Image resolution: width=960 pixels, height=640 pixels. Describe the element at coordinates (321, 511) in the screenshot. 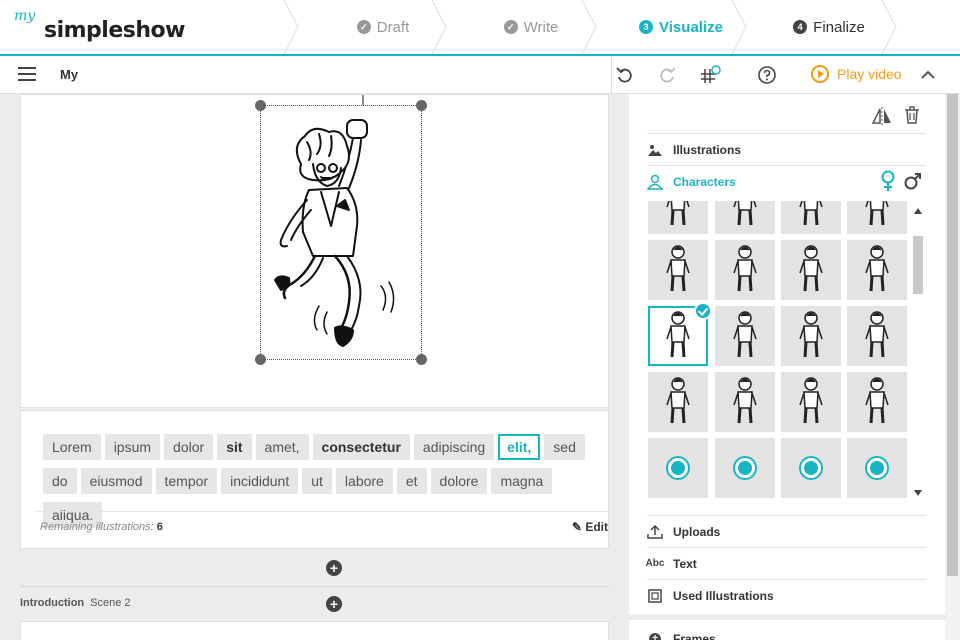

I see `card-divider` at that location.